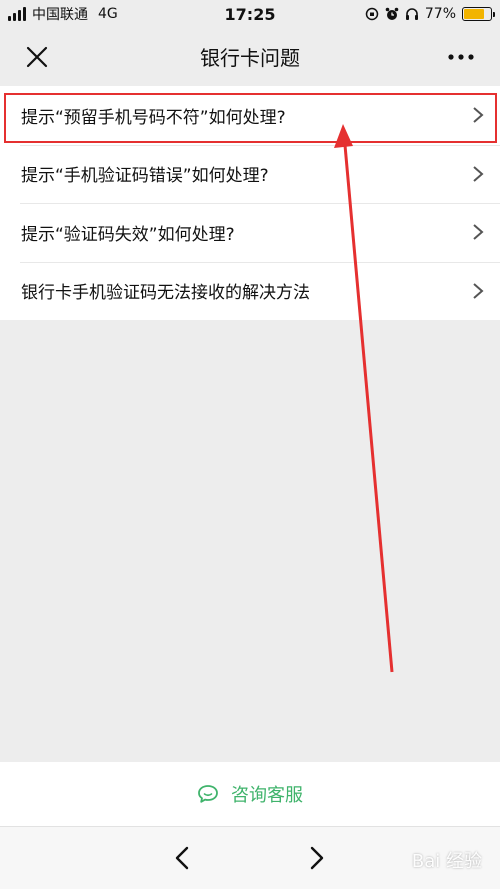  What do you see at coordinates (17, 14) in the screenshot?
I see `signal-icon` at bounding box center [17, 14].